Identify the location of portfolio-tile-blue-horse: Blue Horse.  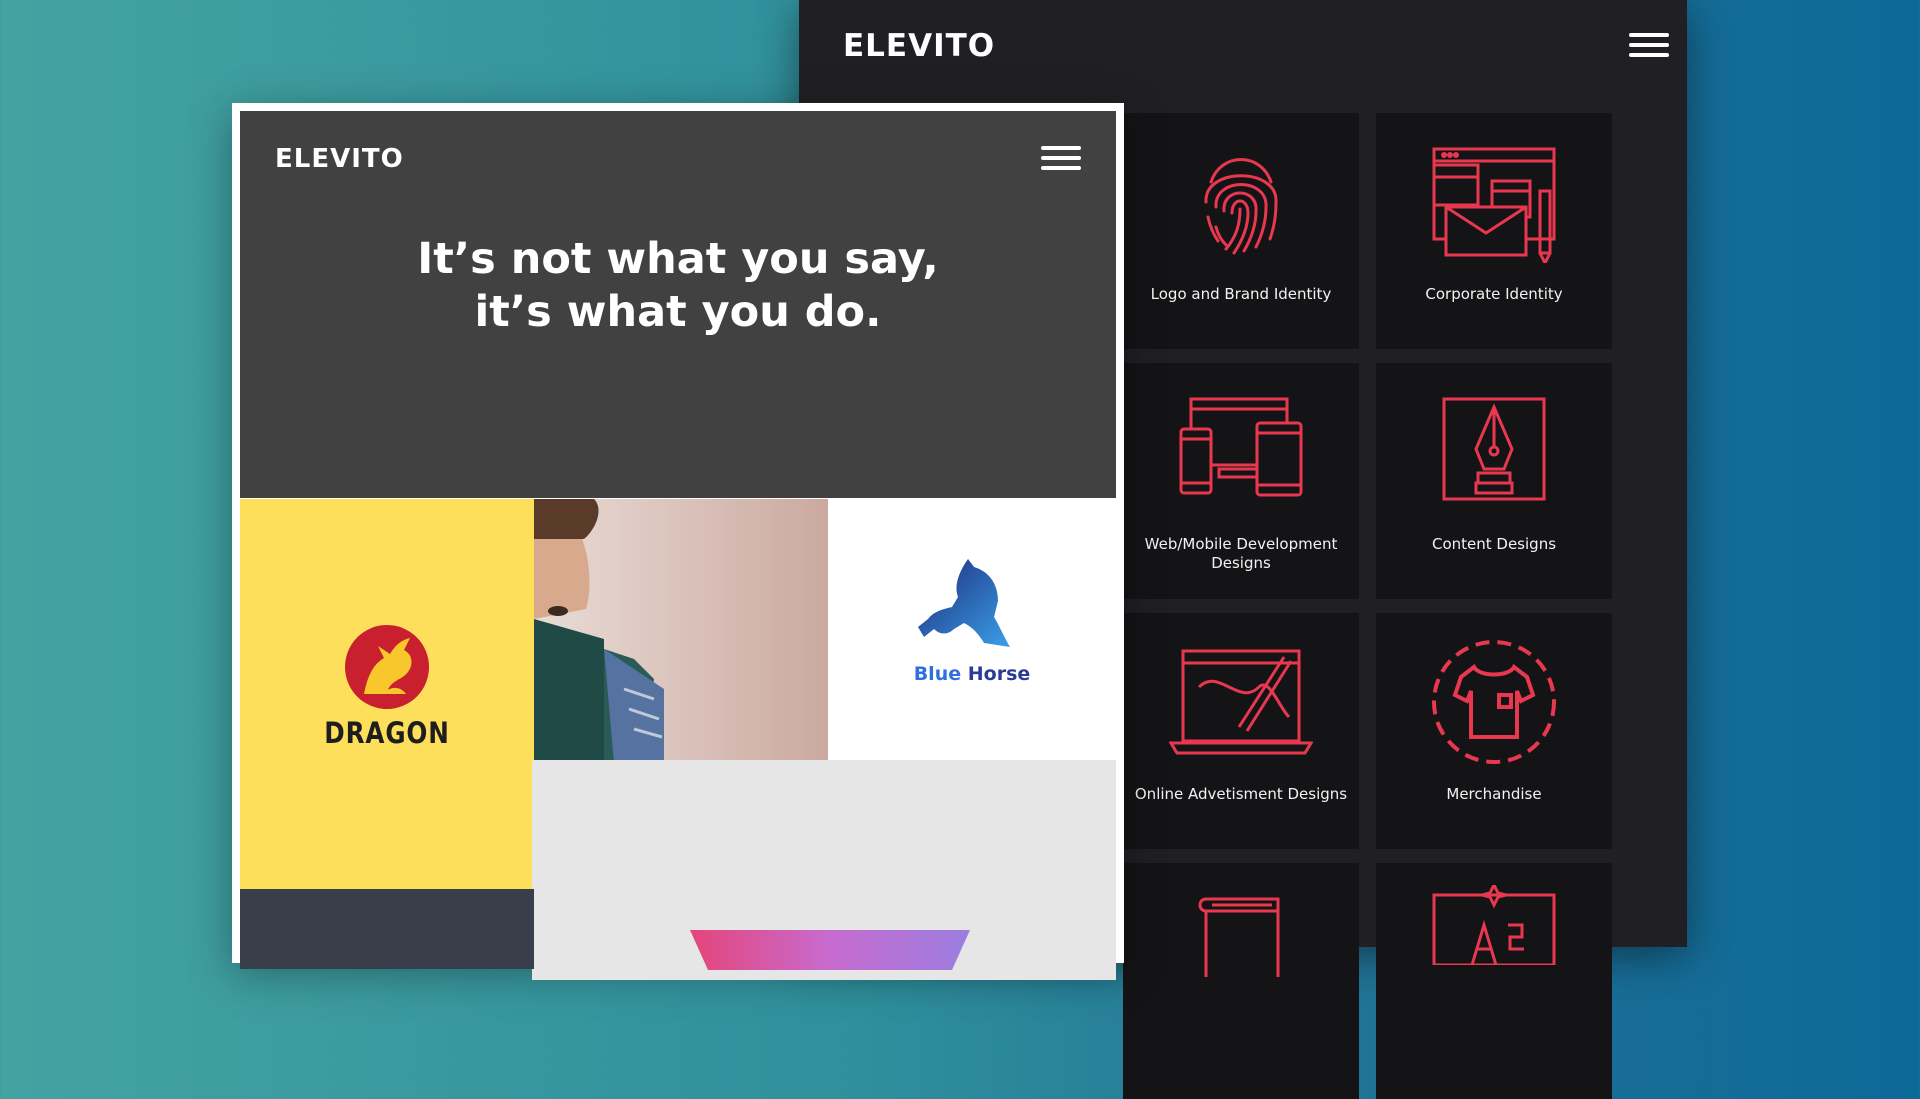
(972, 630).